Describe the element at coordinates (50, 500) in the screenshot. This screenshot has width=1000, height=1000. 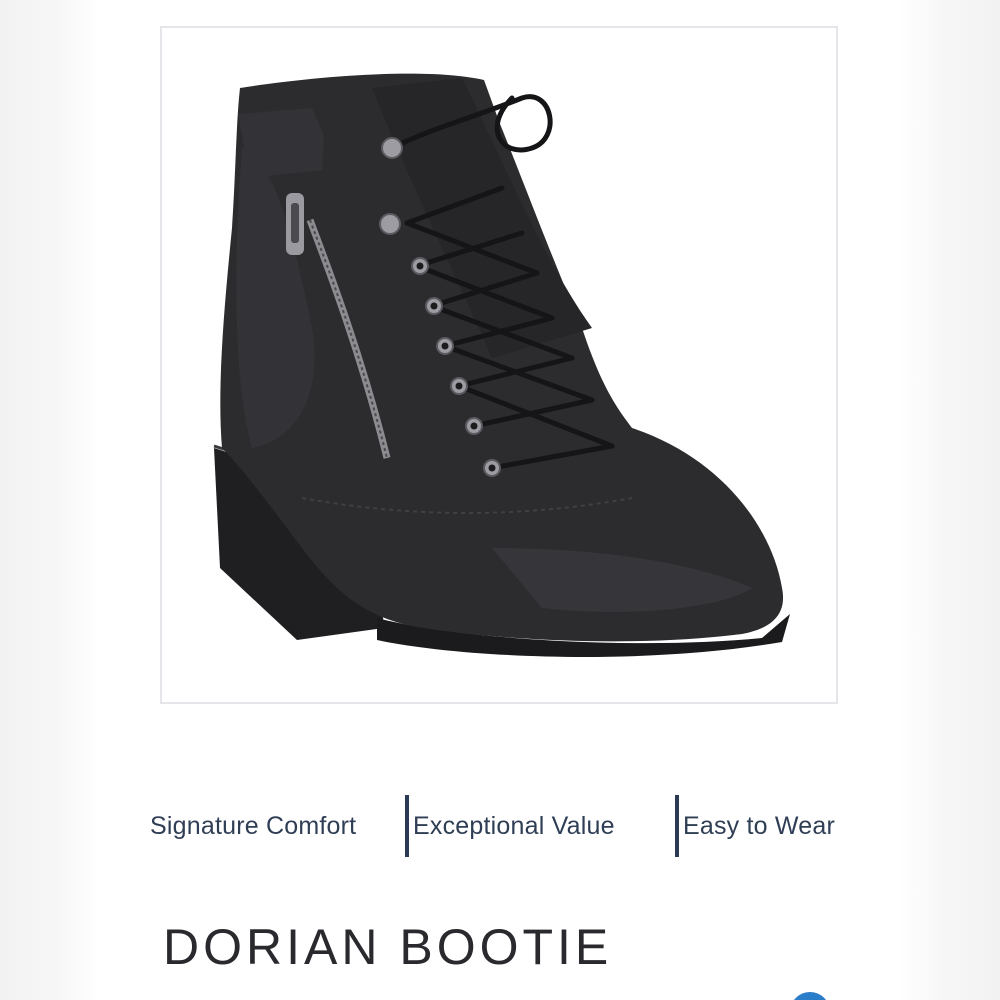
I see `left-gutter` at that location.